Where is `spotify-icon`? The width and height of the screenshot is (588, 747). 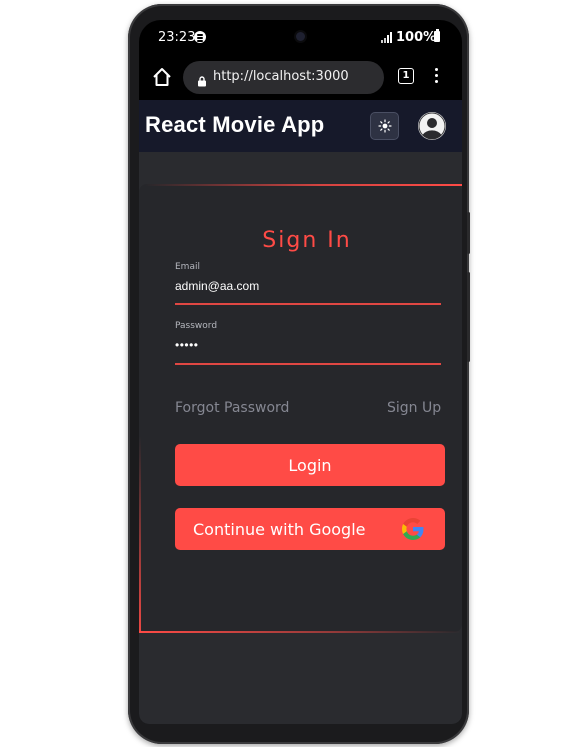
spotify-icon is located at coordinates (200, 37).